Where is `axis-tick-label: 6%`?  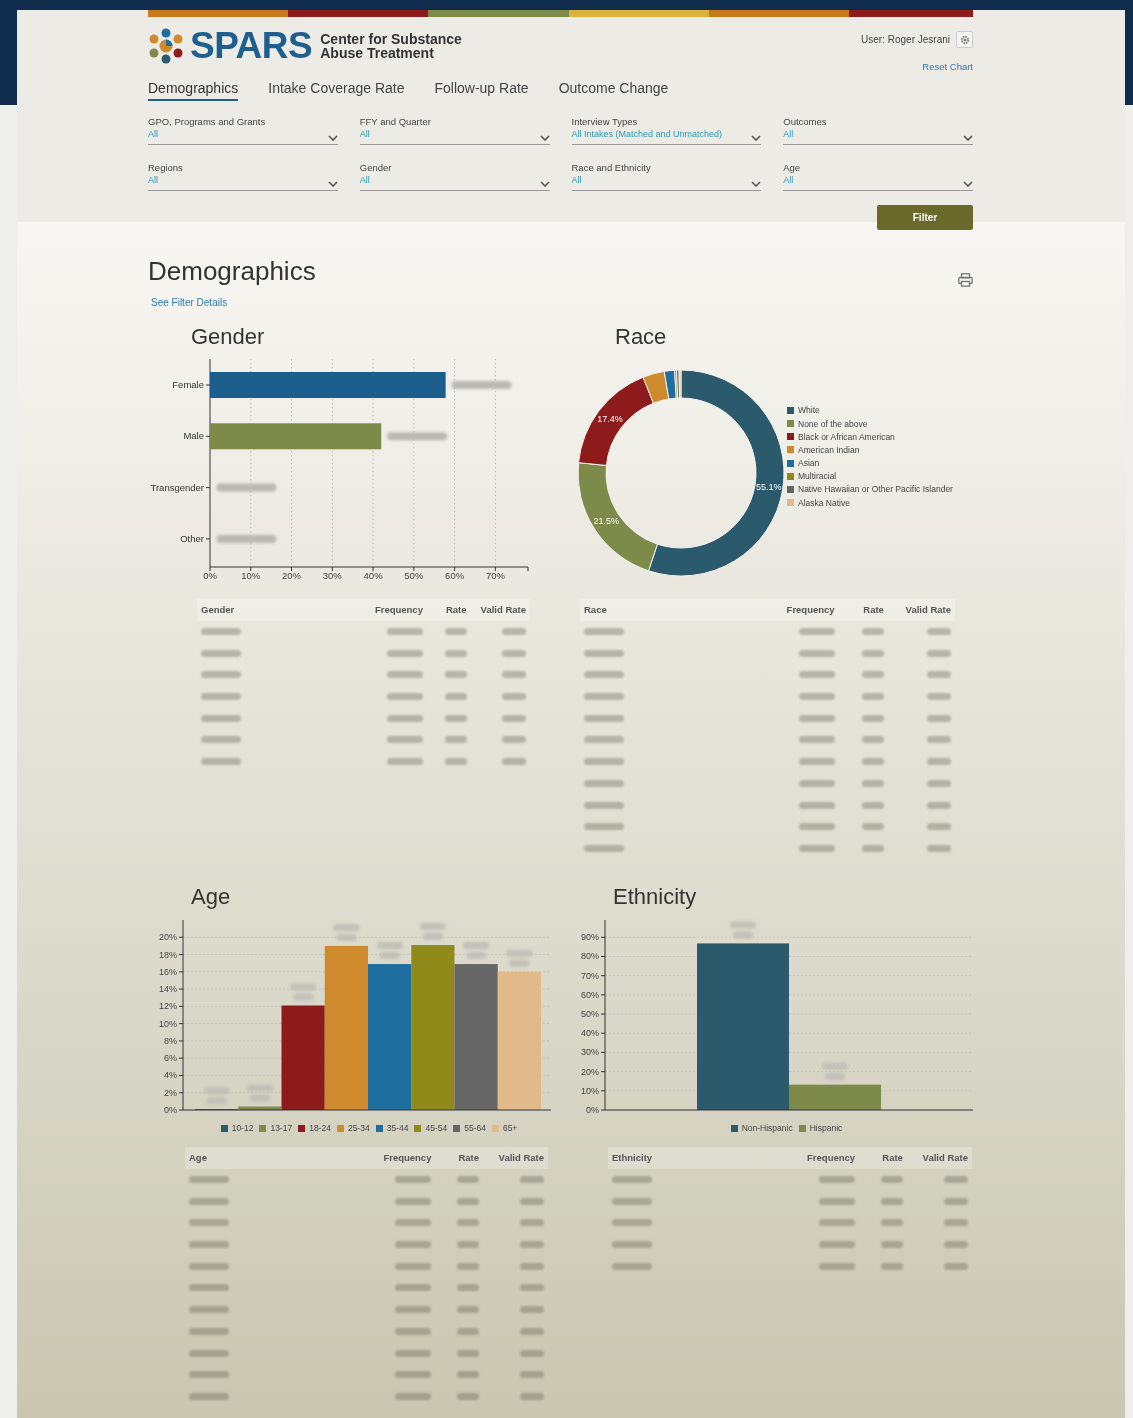 axis-tick-label: 6% is located at coordinates (170, 1058).